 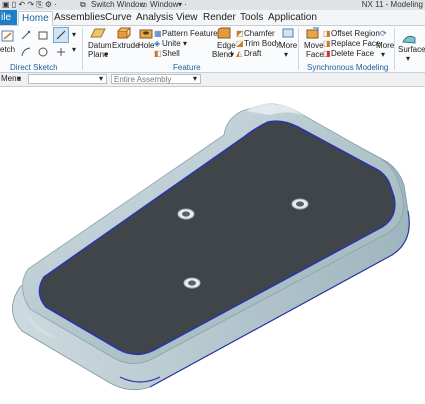 I want to click on datum-plane-icon, so click(x=98, y=33).